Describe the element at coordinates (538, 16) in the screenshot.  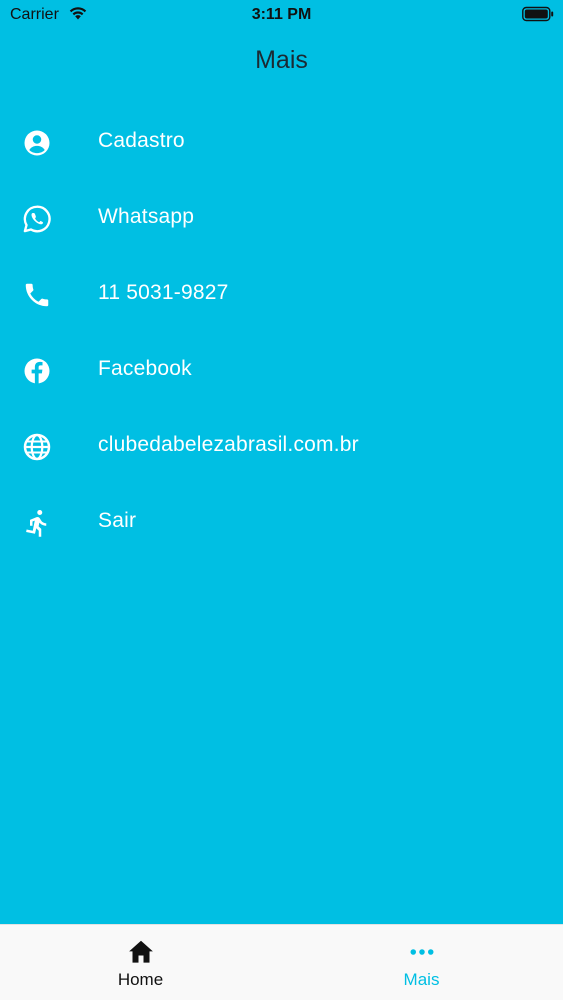
I see `battery-icon` at that location.